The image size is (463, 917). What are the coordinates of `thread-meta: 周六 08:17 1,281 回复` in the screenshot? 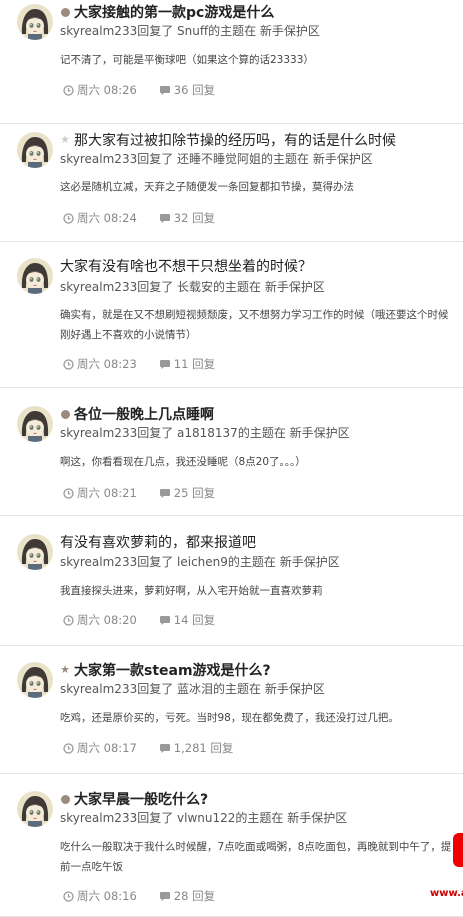 It's located at (148, 748).